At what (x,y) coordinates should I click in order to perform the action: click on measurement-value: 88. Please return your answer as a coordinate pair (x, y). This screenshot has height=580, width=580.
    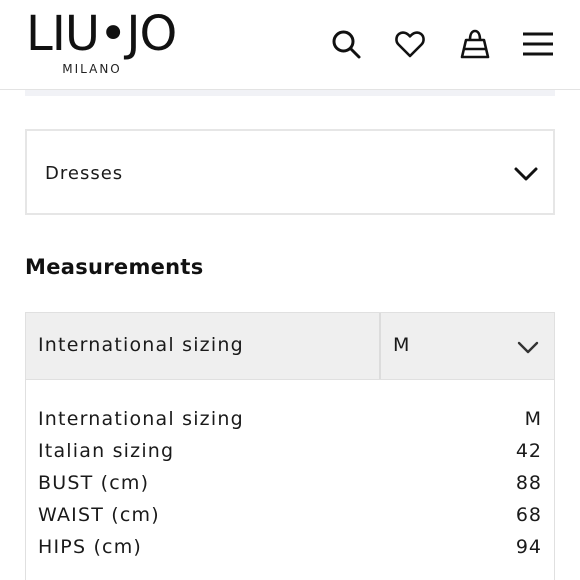
    Looking at the image, I should click on (528, 483).